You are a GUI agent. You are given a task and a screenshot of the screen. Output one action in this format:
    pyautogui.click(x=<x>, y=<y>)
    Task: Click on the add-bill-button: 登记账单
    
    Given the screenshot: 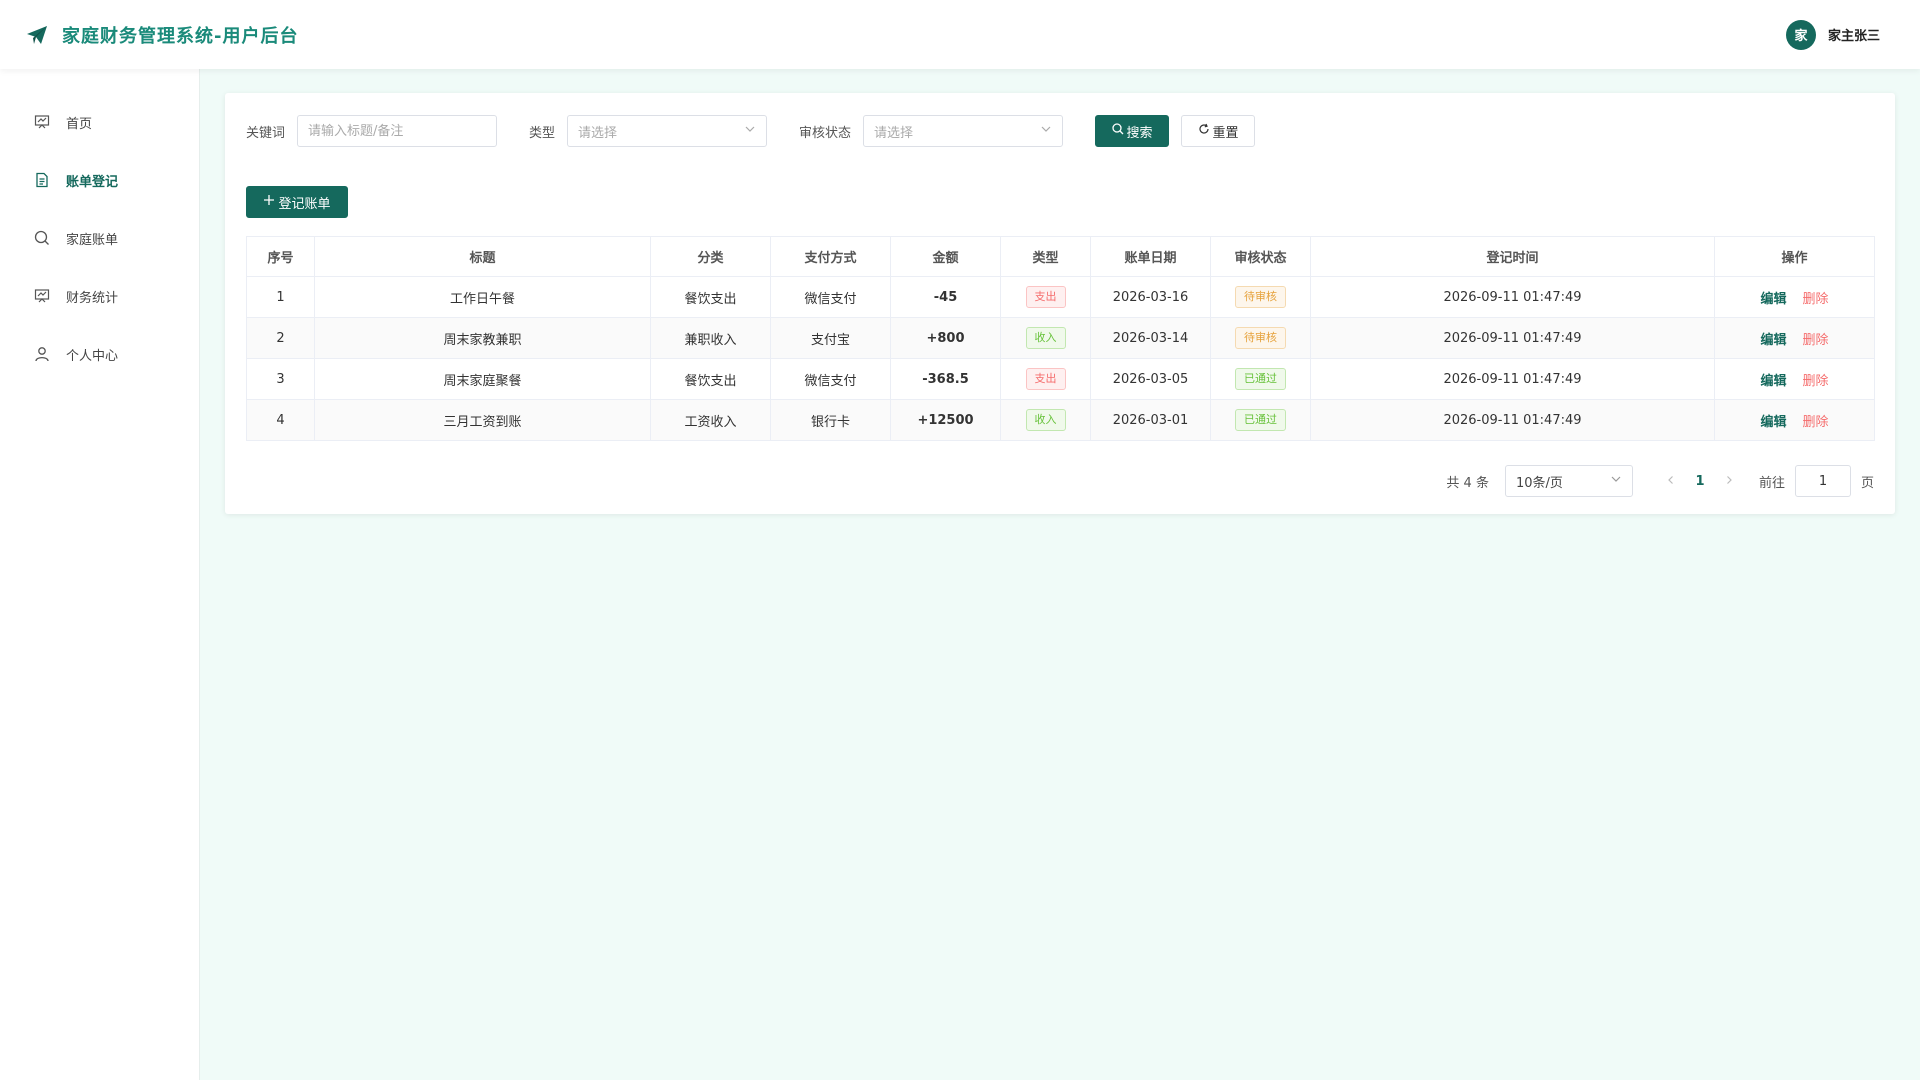 What is the action you would take?
    pyautogui.click(x=297, y=202)
    